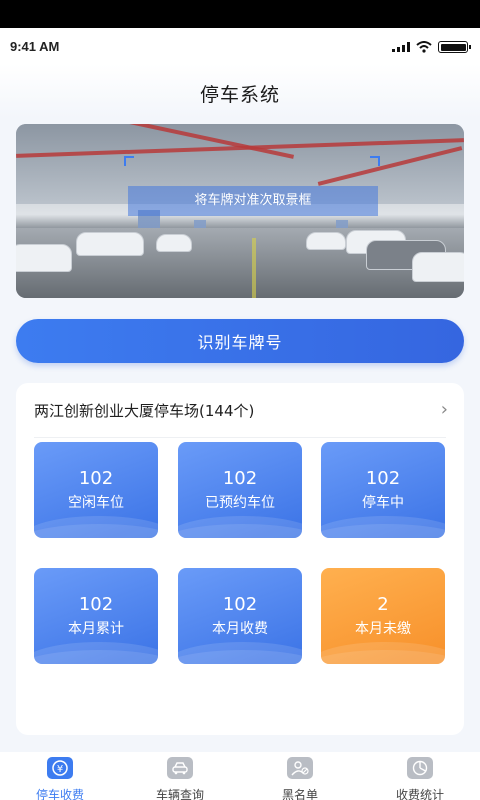 This screenshot has height=800, width=480. Describe the element at coordinates (179, 794) in the screenshot. I see `tab-label: 车辆查询` at that location.